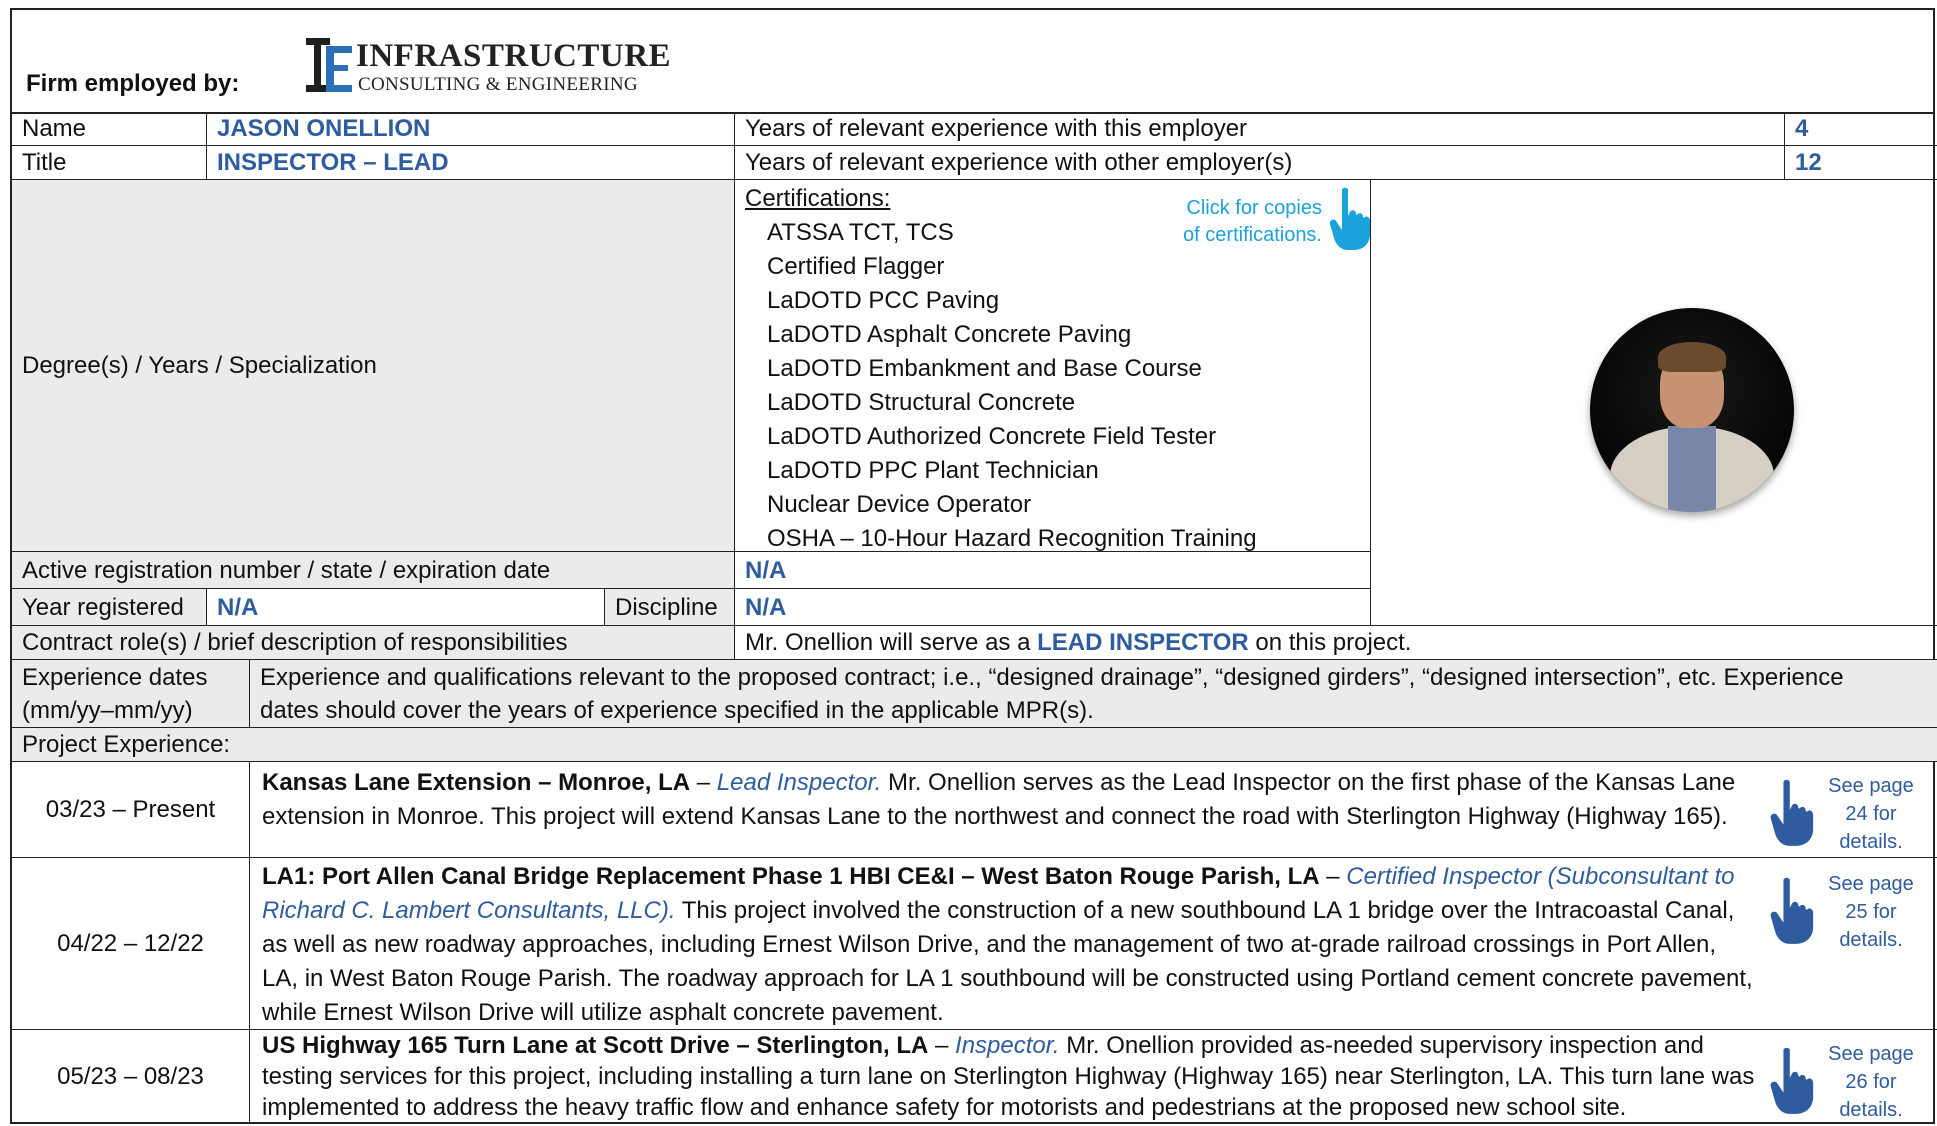  What do you see at coordinates (1053, 570) in the screenshot?
I see `registration-value: N/A` at bounding box center [1053, 570].